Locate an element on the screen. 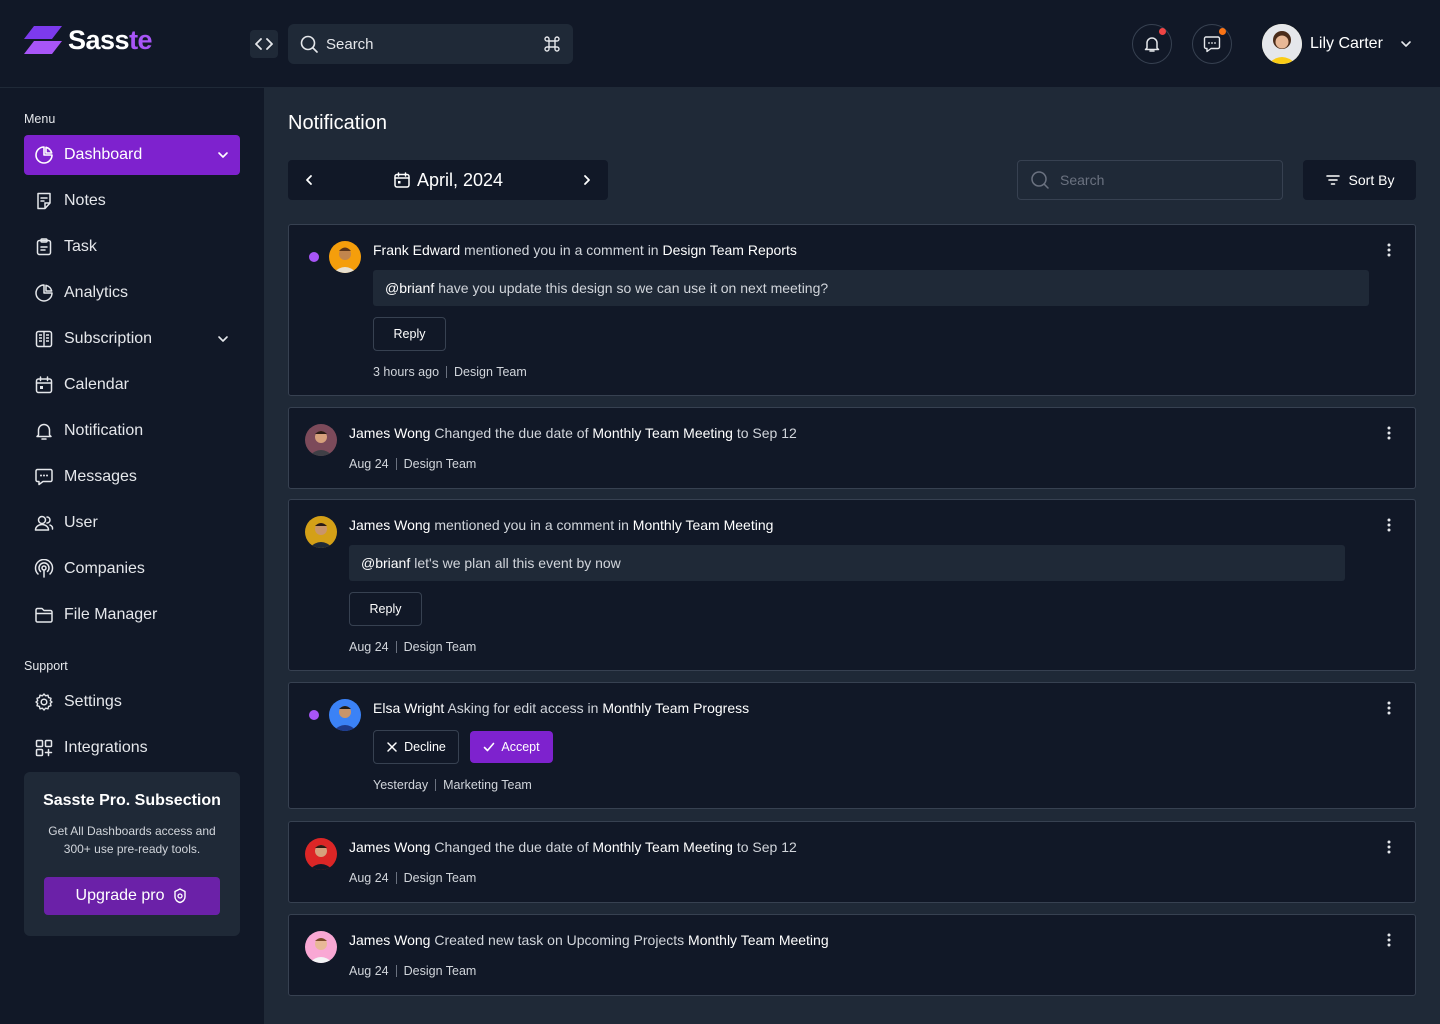  brand-logo: Sasste is located at coordinates (88, 40).